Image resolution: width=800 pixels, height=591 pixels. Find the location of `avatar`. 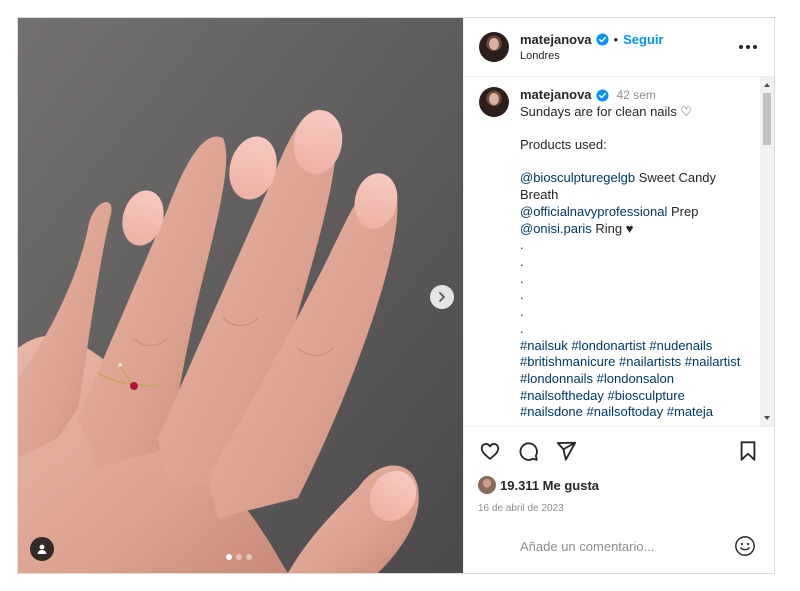

avatar is located at coordinates (494, 47).